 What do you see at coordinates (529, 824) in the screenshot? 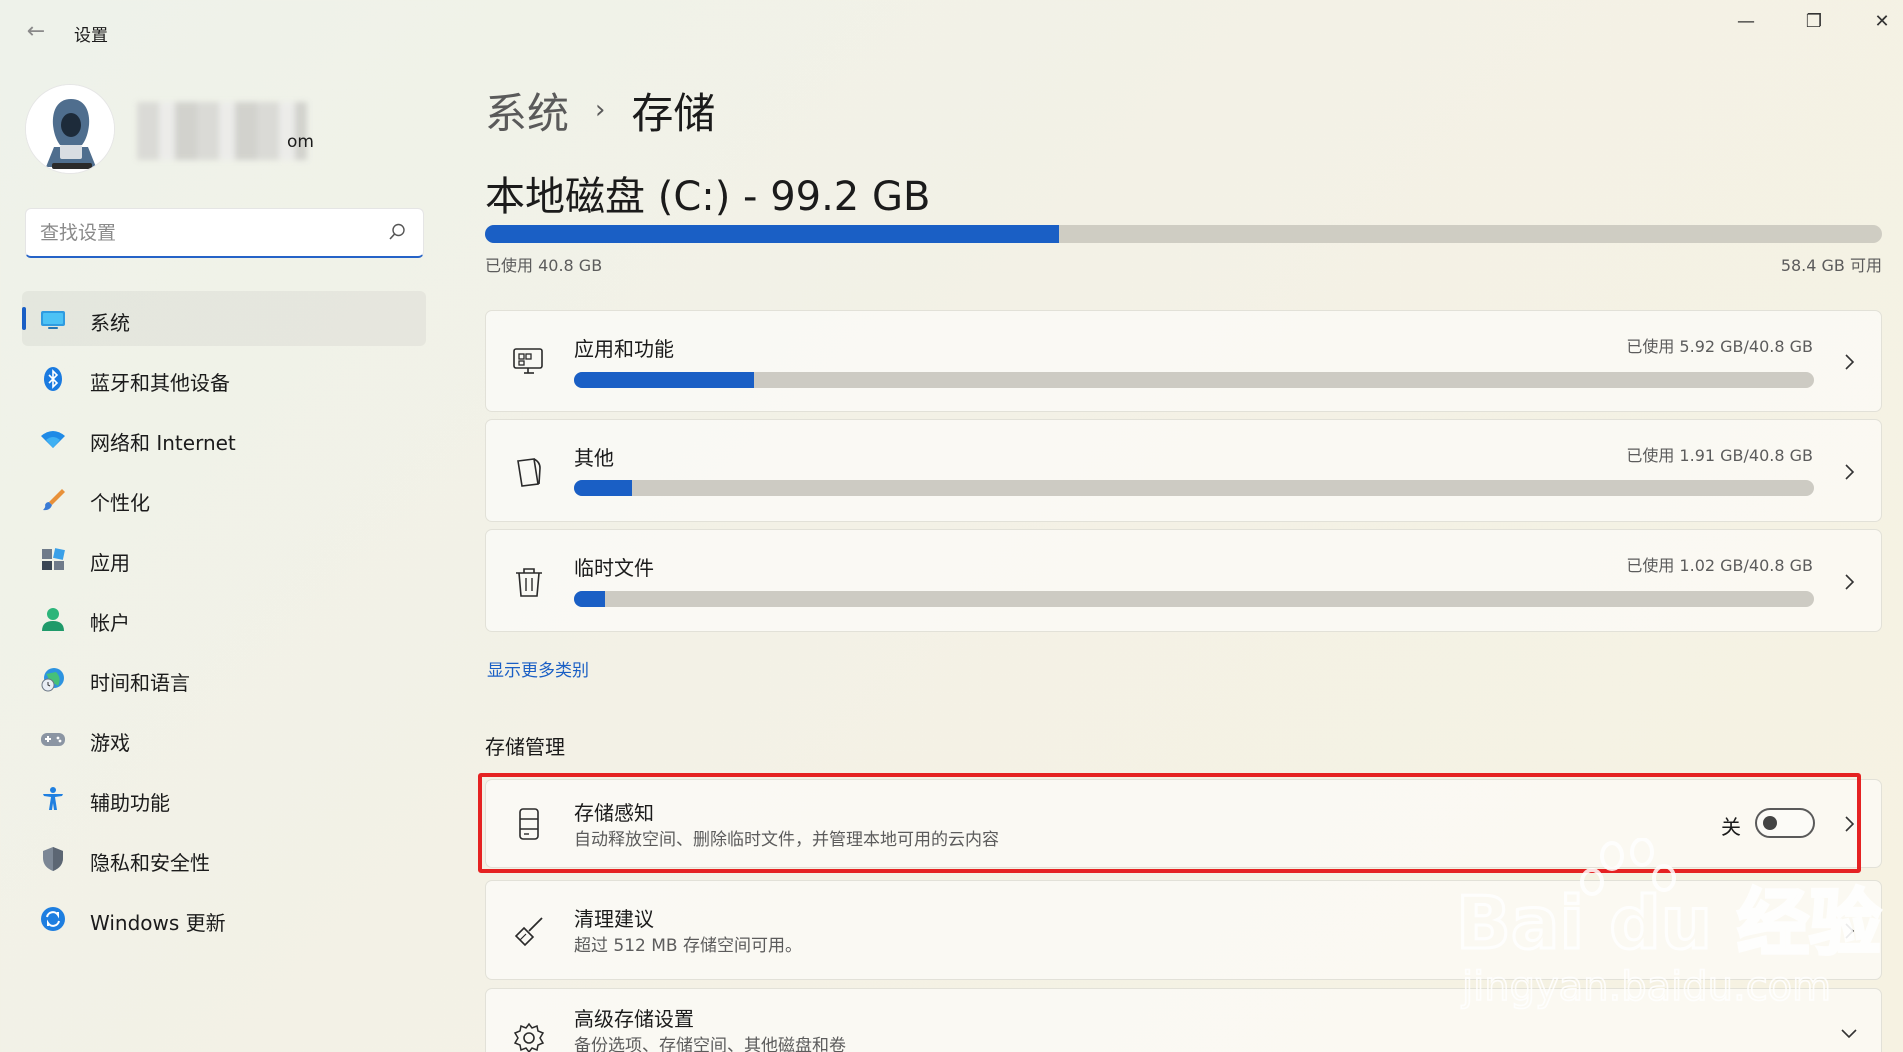
I see `storage-drive-icon` at bounding box center [529, 824].